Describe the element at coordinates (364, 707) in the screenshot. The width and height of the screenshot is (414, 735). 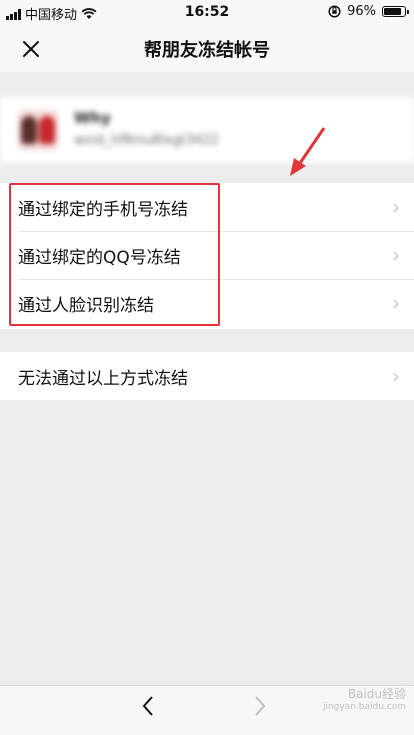
I see `watermark-sub: jingyan.baidu.com` at that location.